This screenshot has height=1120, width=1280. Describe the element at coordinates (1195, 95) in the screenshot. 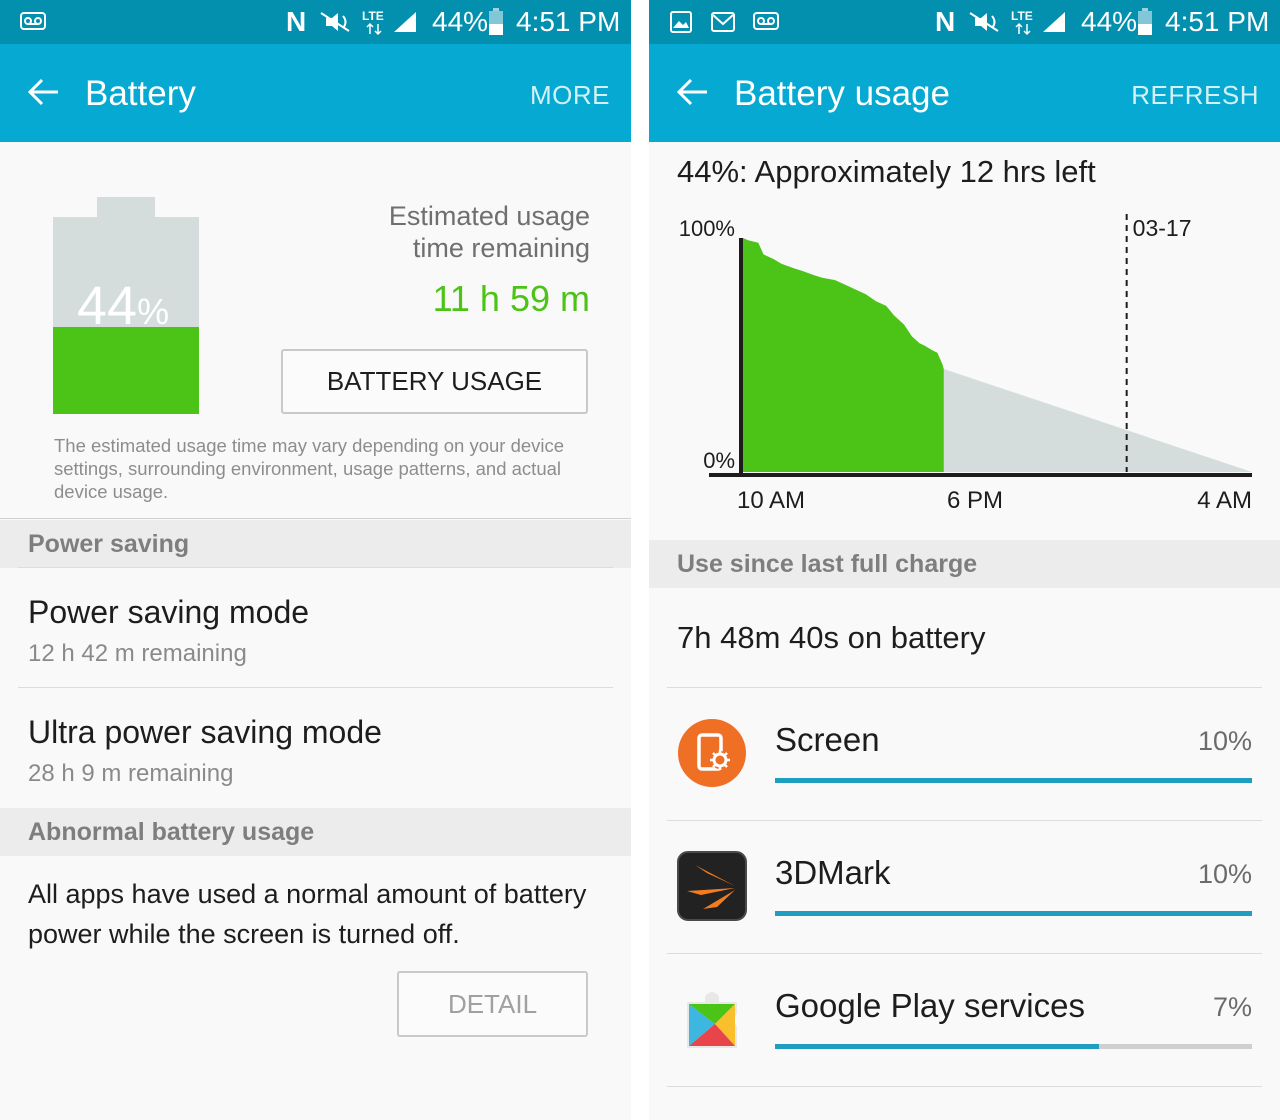

I see `refresh-button: REFRESH` at that location.